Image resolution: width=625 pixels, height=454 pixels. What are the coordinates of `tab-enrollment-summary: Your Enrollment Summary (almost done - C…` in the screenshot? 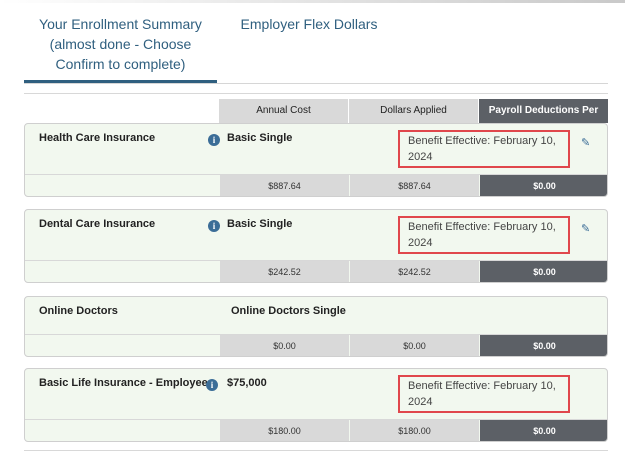 It's located at (120, 49).